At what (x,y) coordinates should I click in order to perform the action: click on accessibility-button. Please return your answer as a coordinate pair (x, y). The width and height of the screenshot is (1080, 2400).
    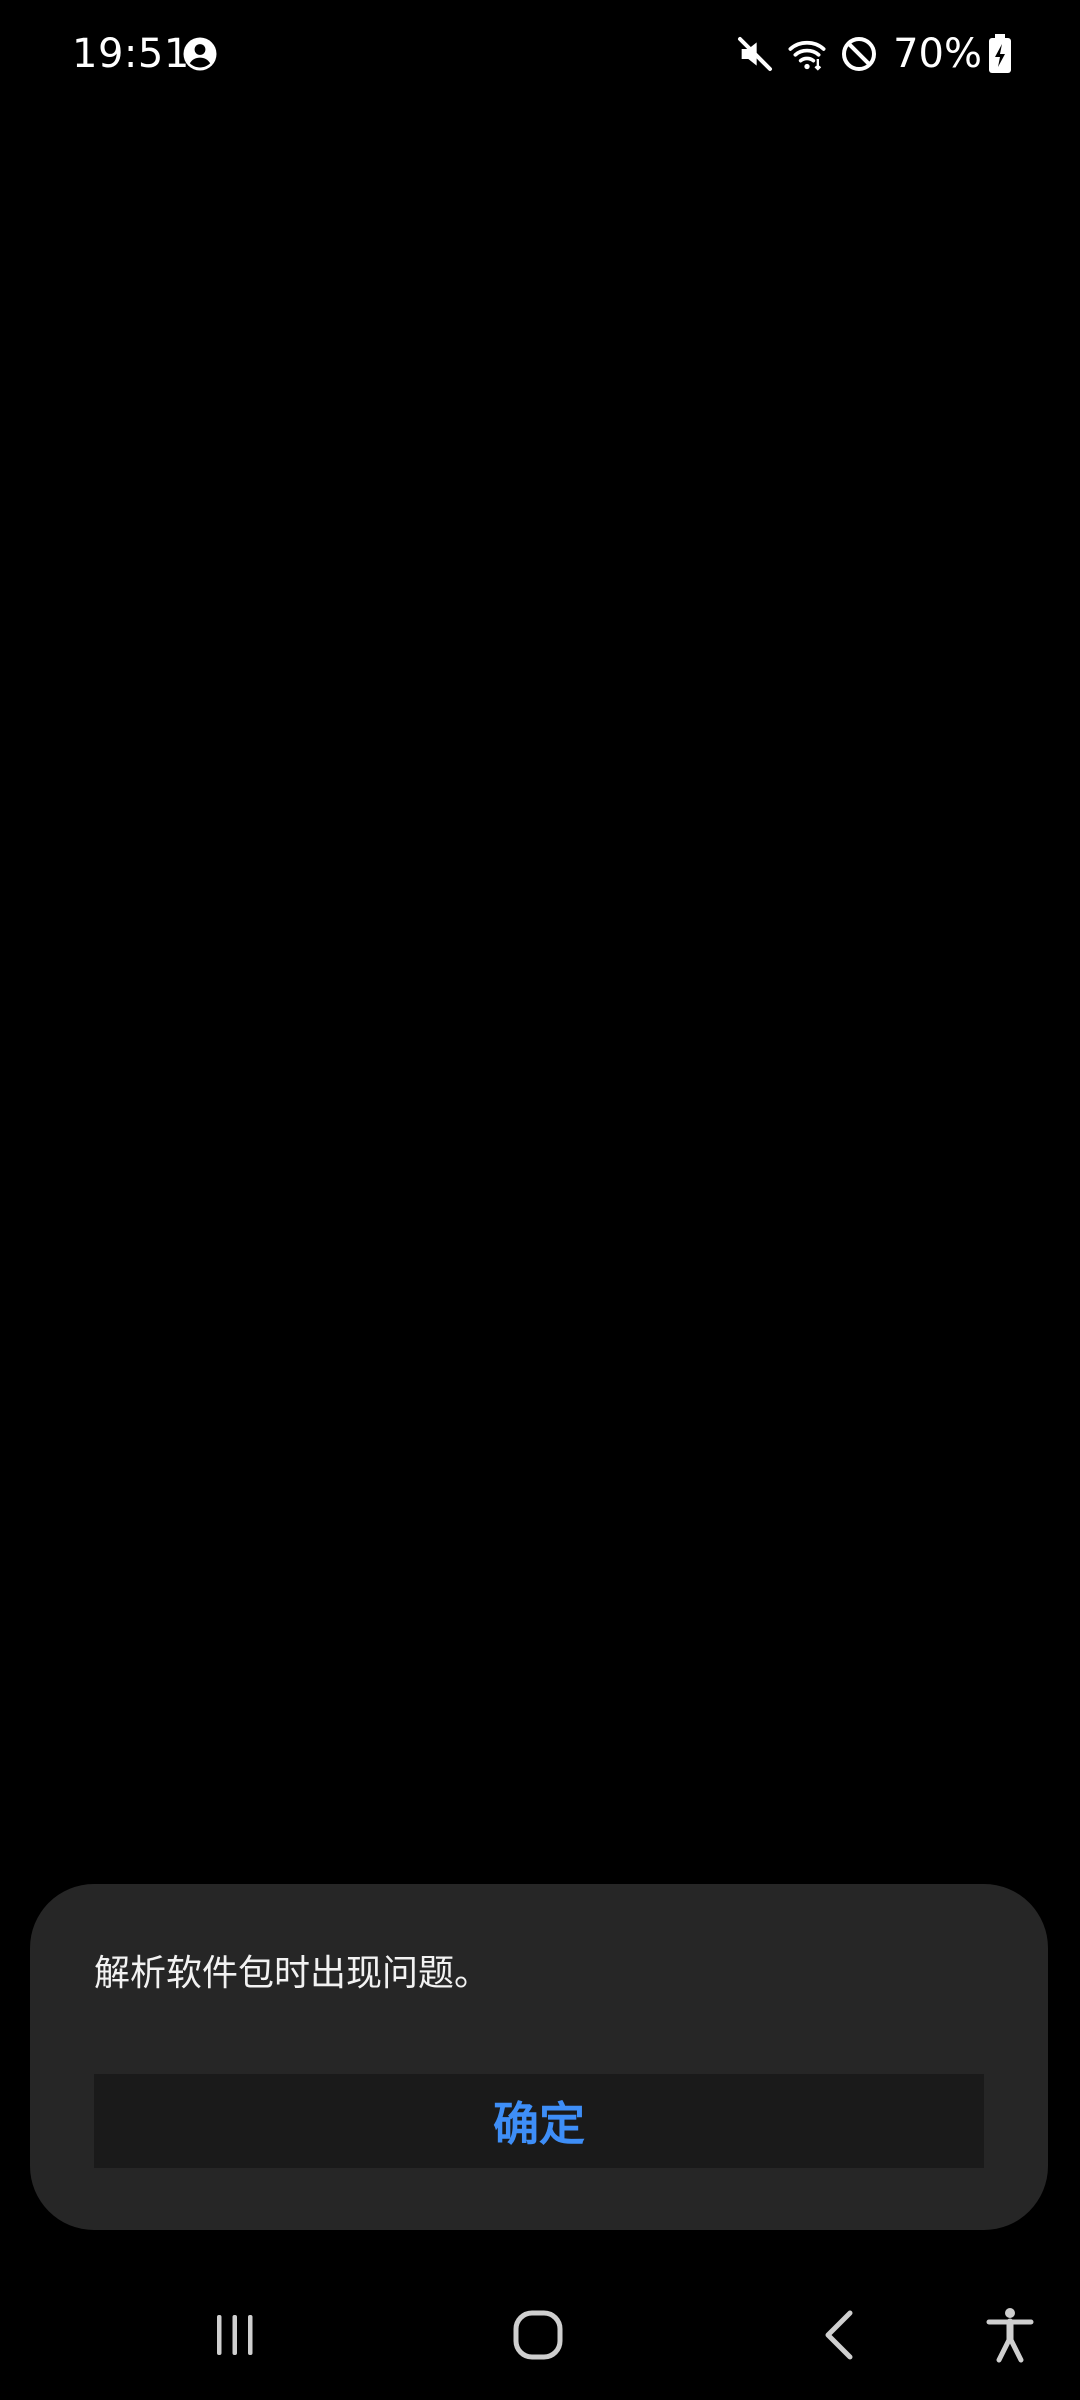
    Looking at the image, I should click on (1007, 2335).